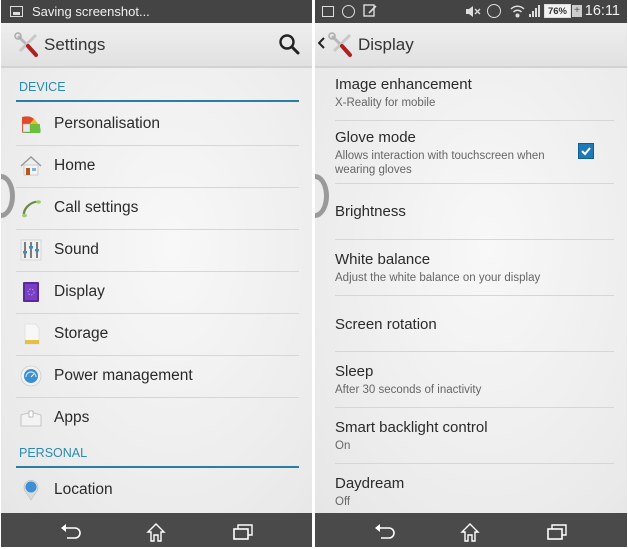  Describe the element at coordinates (343, 446) in the screenshot. I see `setting-summary: On` at that location.